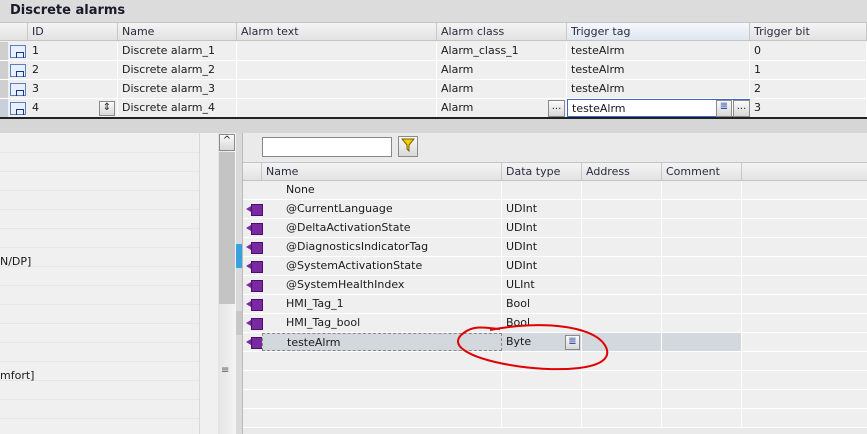 This screenshot has height=434, width=867. I want to click on tag-name: @SystemActivationState, so click(382, 266).